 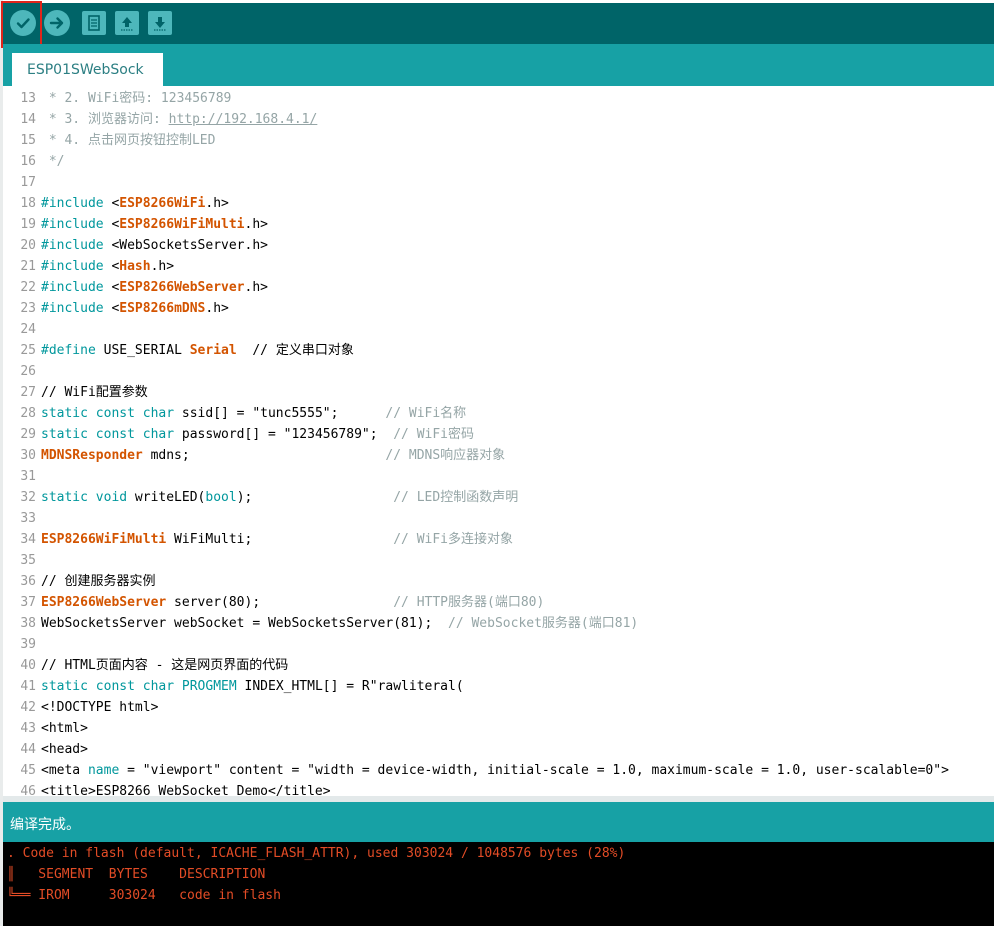 I want to click on code-token: */, so click(x=53, y=161).